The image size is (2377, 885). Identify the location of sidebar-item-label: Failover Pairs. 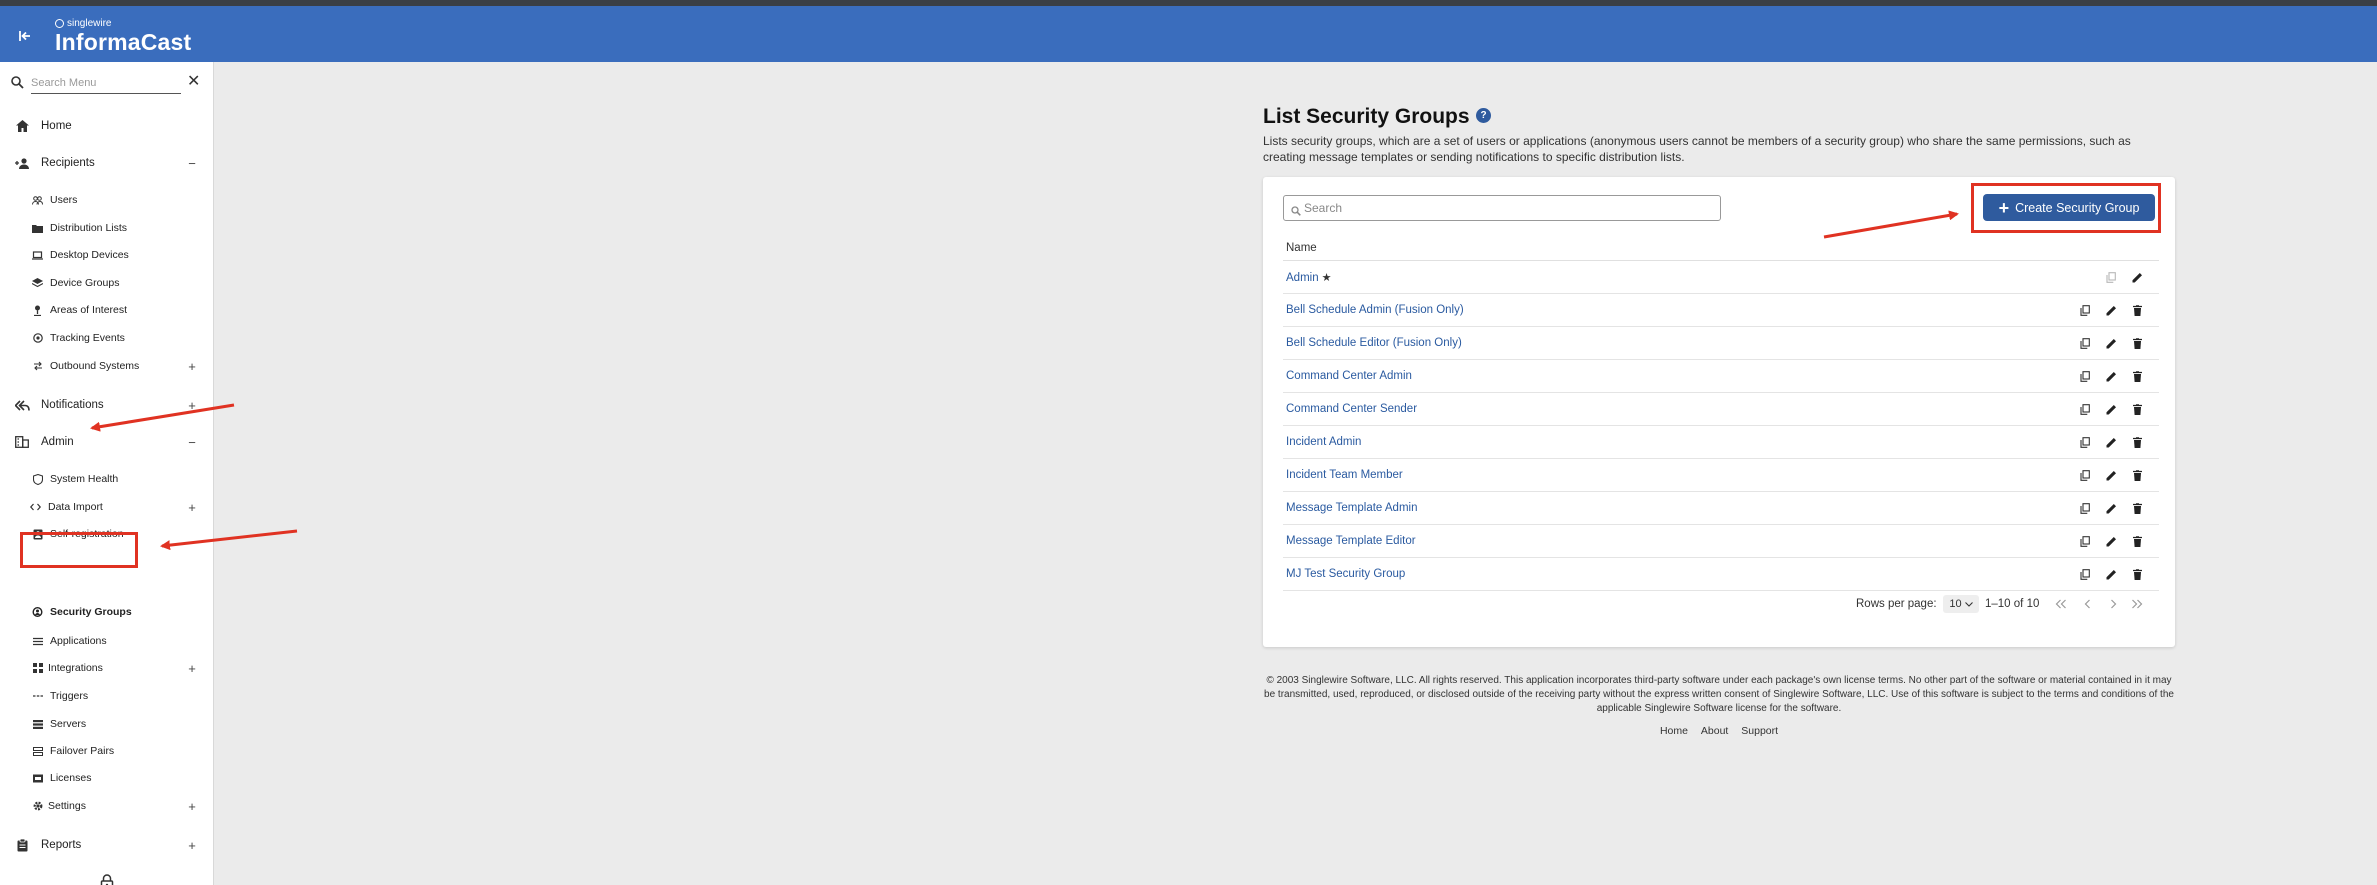
(82, 751).